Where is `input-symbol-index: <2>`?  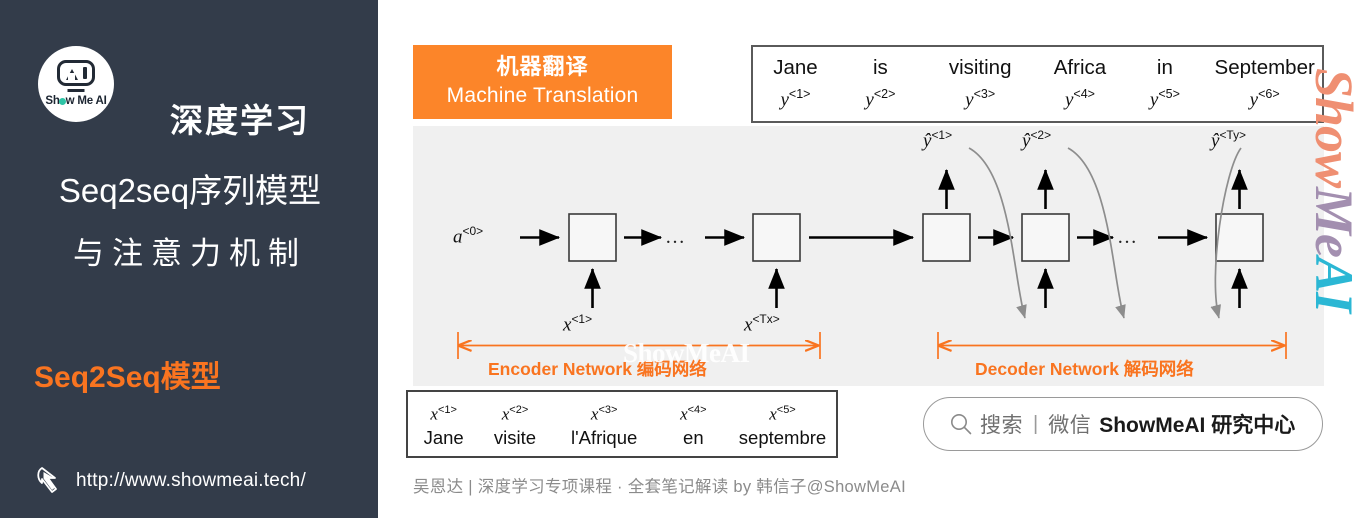 input-symbol-index: <2> is located at coordinates (519, 409).